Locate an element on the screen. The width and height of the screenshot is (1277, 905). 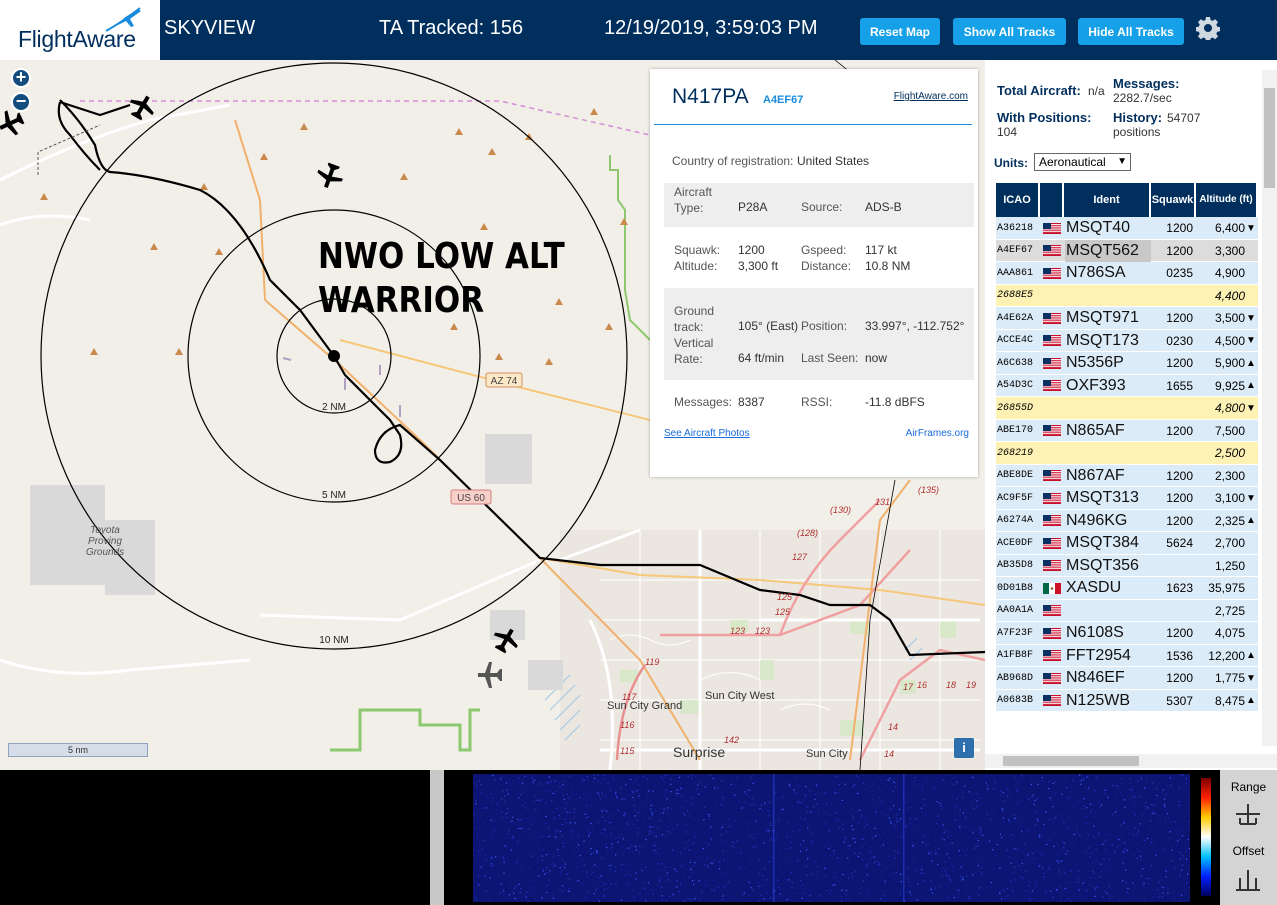
cell-squawk: 1655 is located at coordinates (1179, 385).